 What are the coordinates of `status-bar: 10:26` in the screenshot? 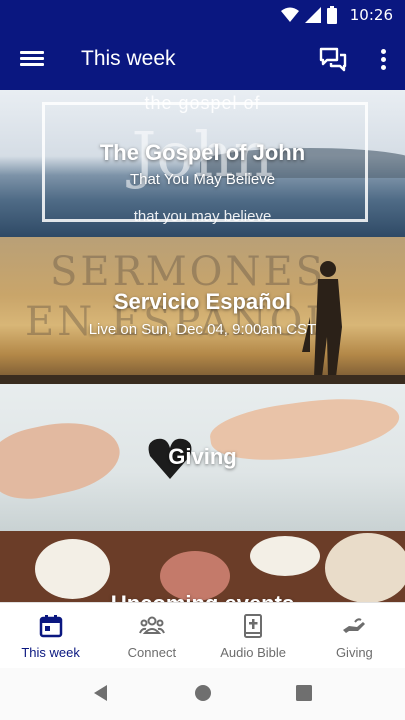 It's located at (202, 15).